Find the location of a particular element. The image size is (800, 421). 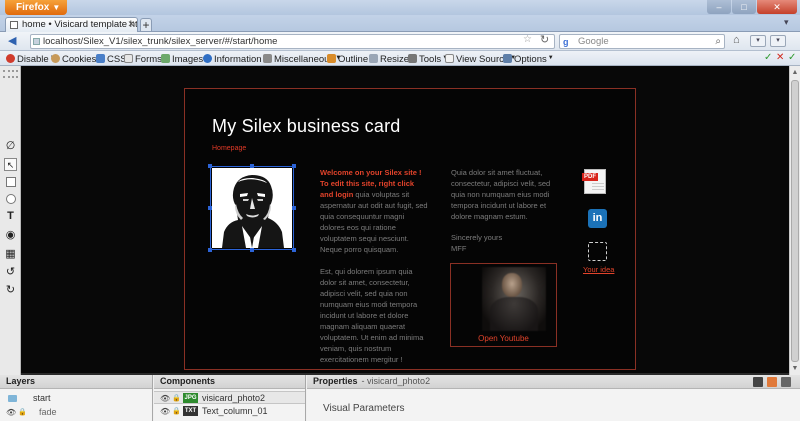

options-icon is located at coordinates (507, 58).